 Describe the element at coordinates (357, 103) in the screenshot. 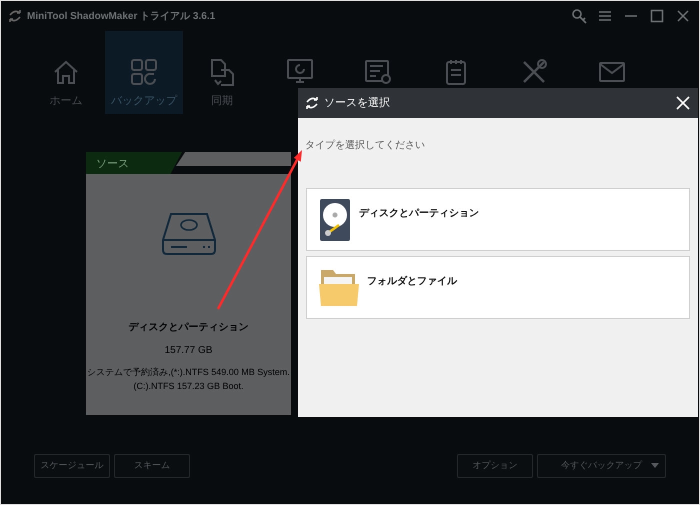

I see `dialog-title: ソースを選択` at that location.